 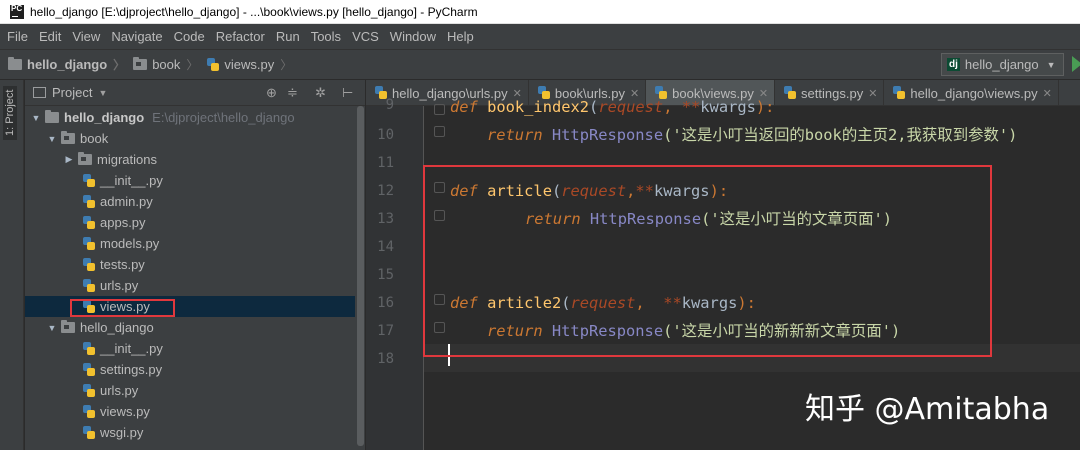 What do you see at coordinates (411, 36) in the screenshot?
I see `menu-window: Window` at bounding box center [411, 36].